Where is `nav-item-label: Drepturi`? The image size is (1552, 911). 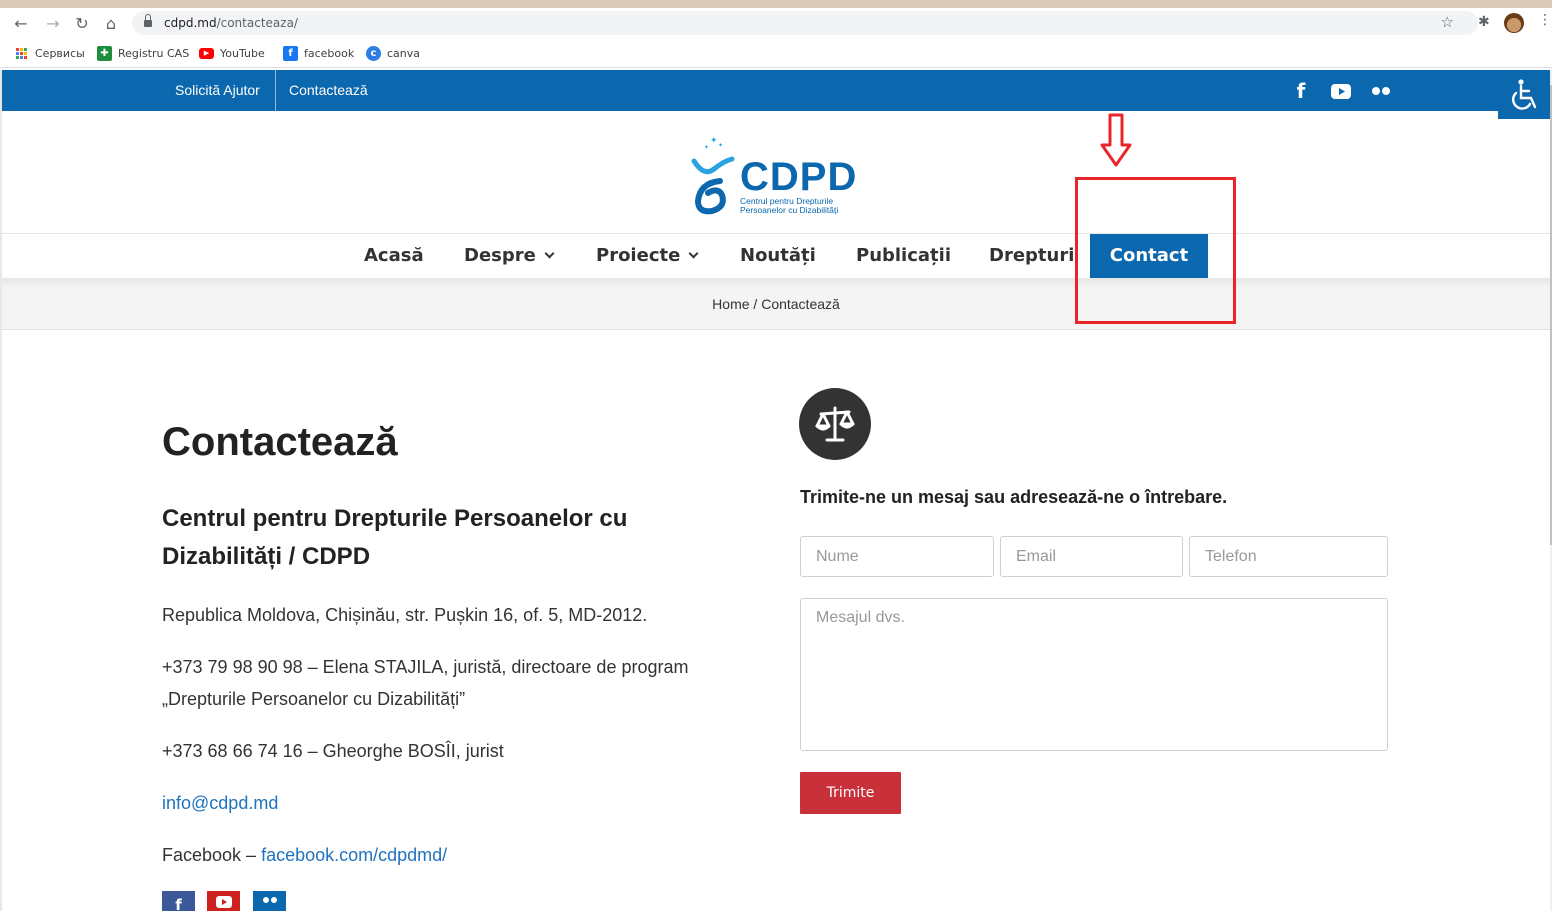 nav-item-label: Drepturi is located at coordinates (1032, 255).